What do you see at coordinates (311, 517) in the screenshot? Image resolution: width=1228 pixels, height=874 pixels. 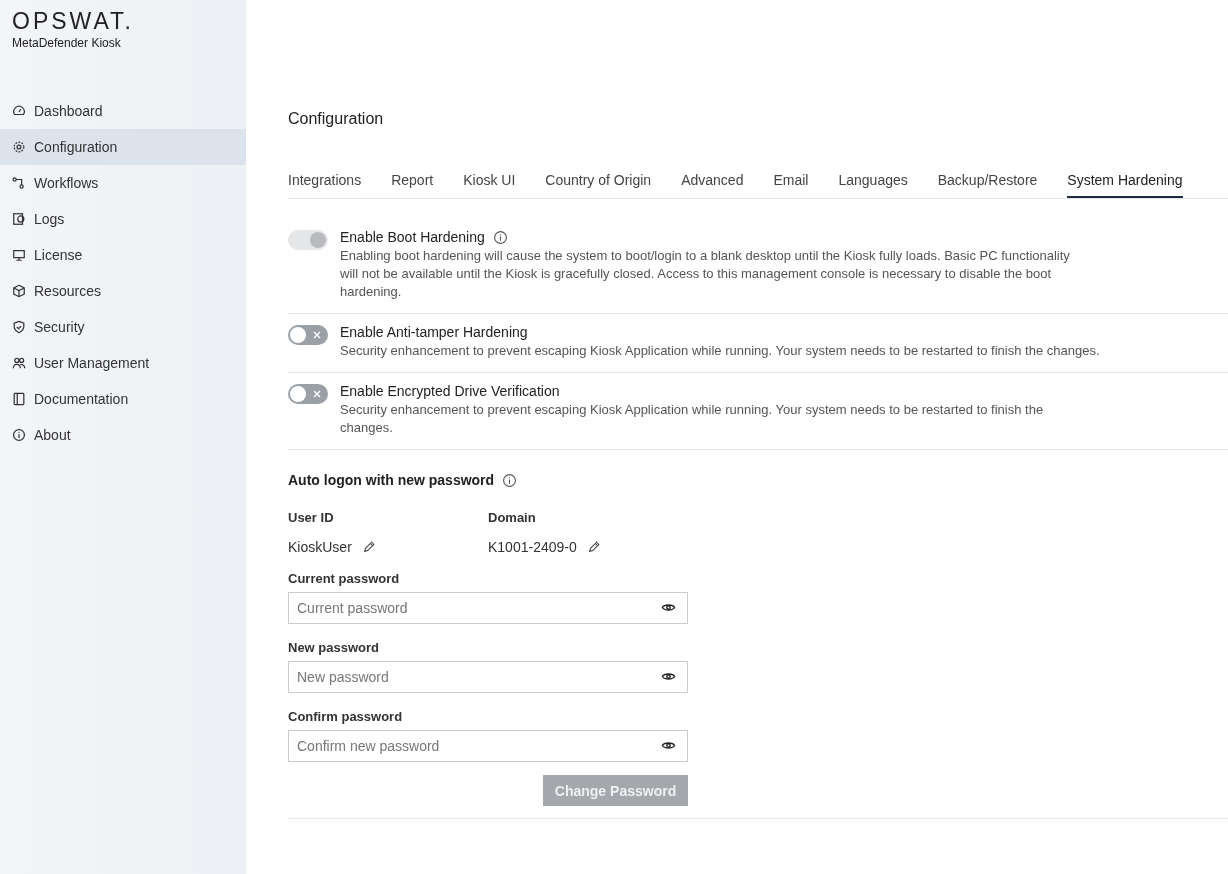 I see `field-label: User ID` at bounding box center [311, 517].